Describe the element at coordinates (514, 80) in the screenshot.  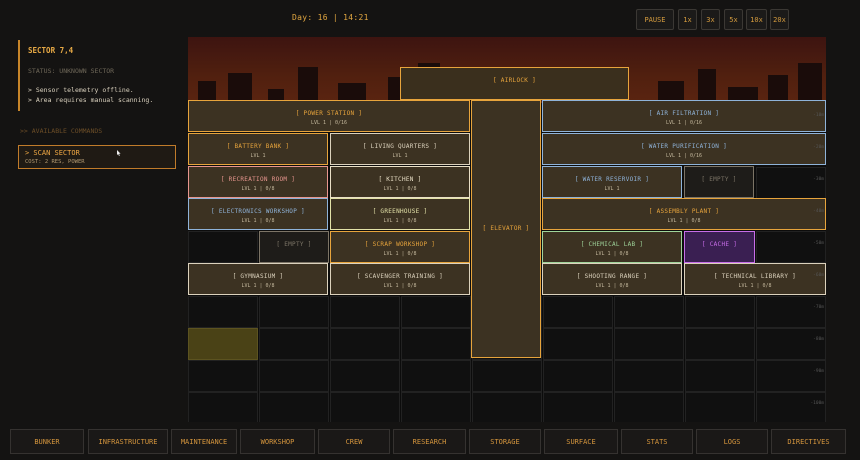
I see `room-name: [ AIRLOCK ]` at that location.